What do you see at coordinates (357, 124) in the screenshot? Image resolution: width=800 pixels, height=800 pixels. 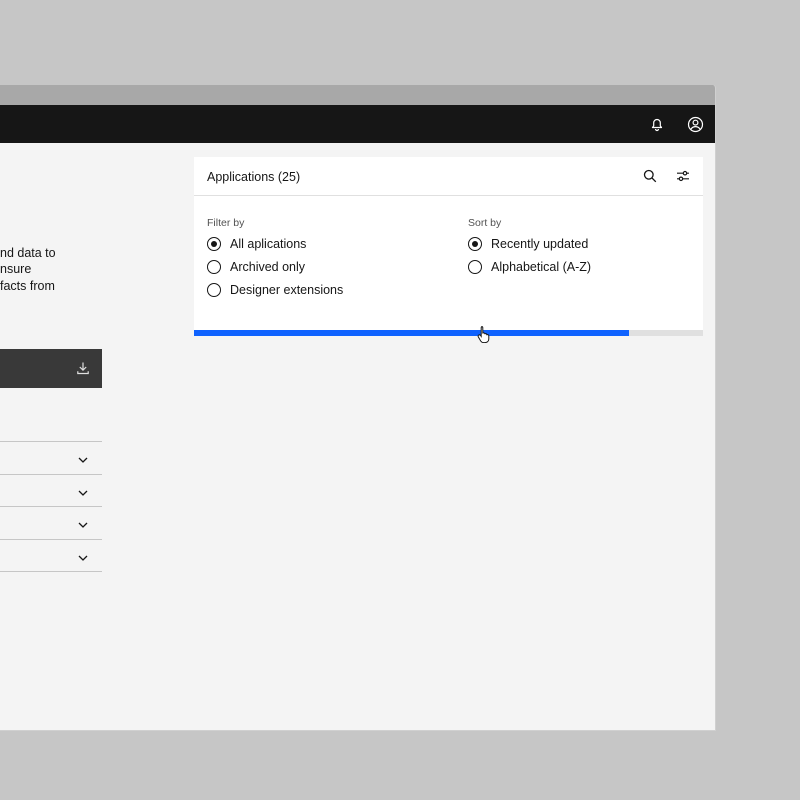 I see `top-header-bar` at bounding box center [357, 124].